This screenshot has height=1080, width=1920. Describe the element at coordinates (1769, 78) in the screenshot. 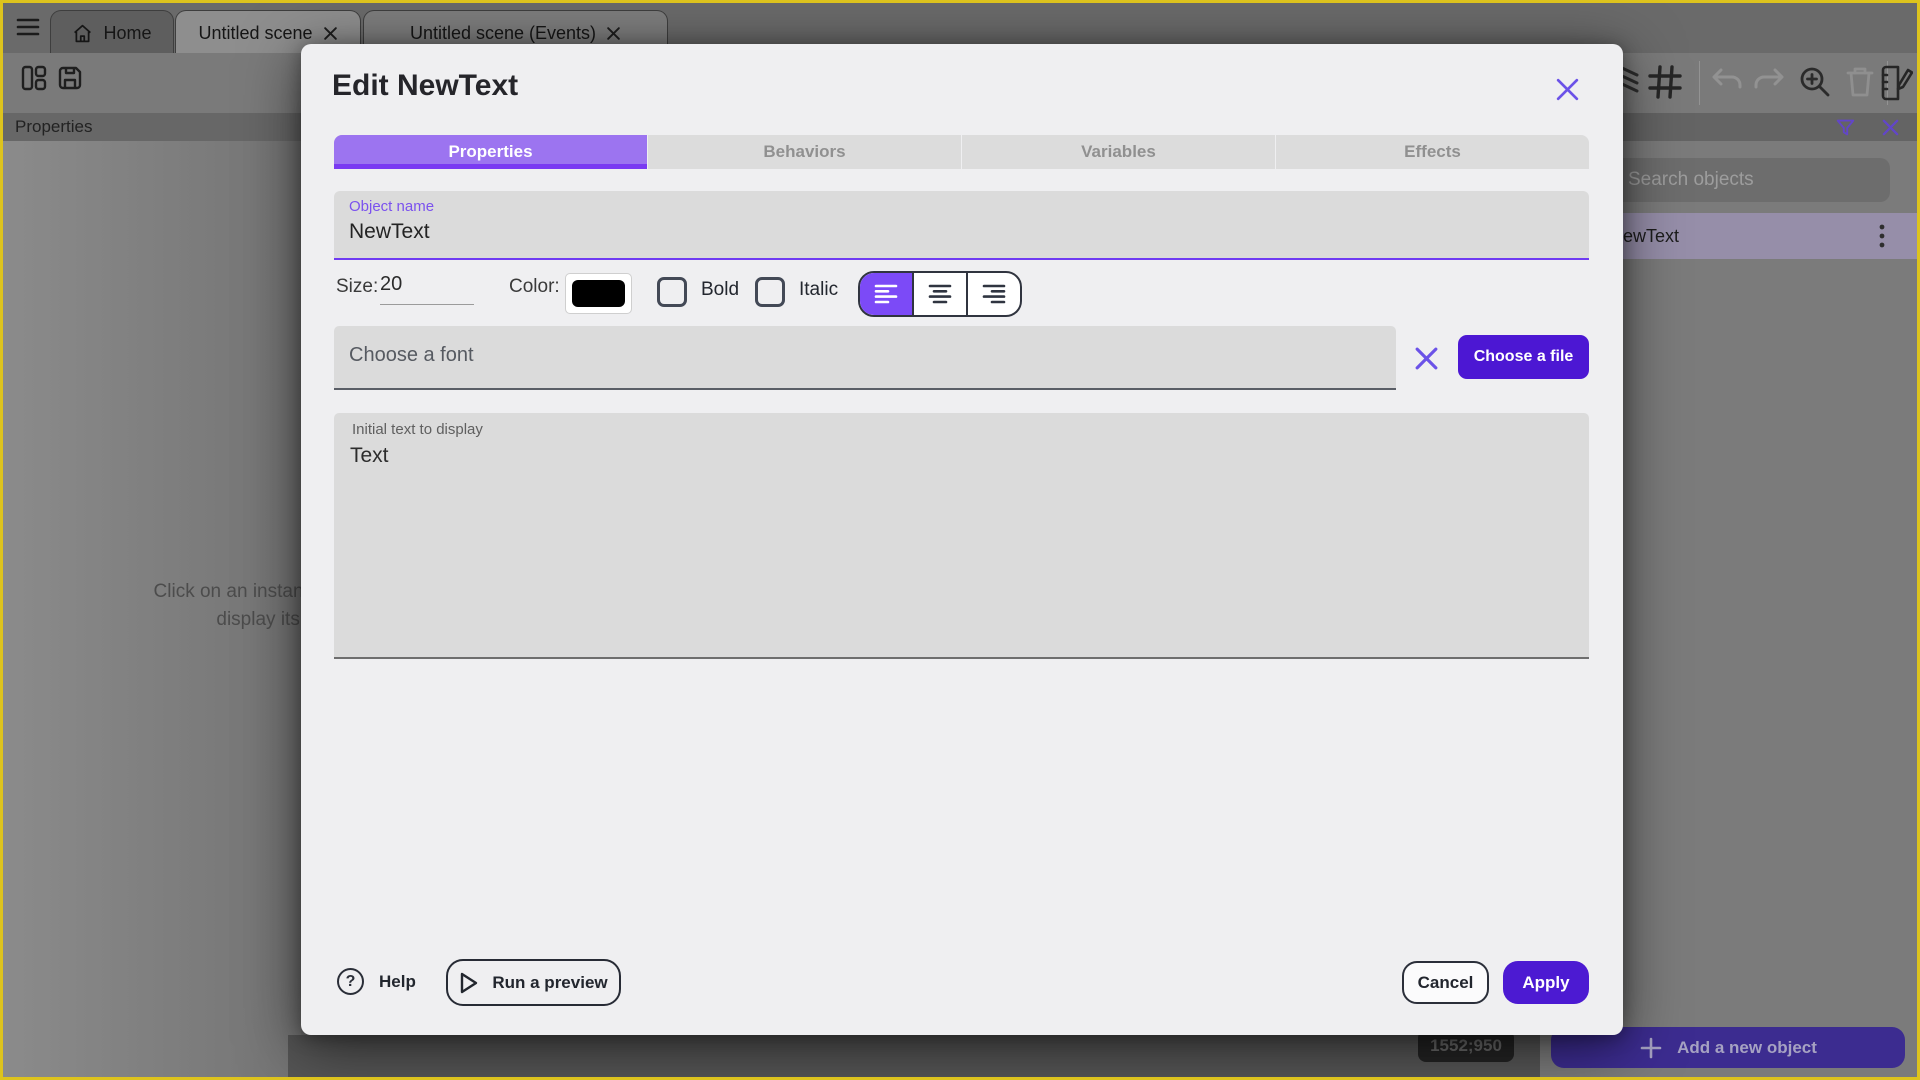

I see `redo-icon` at that location.